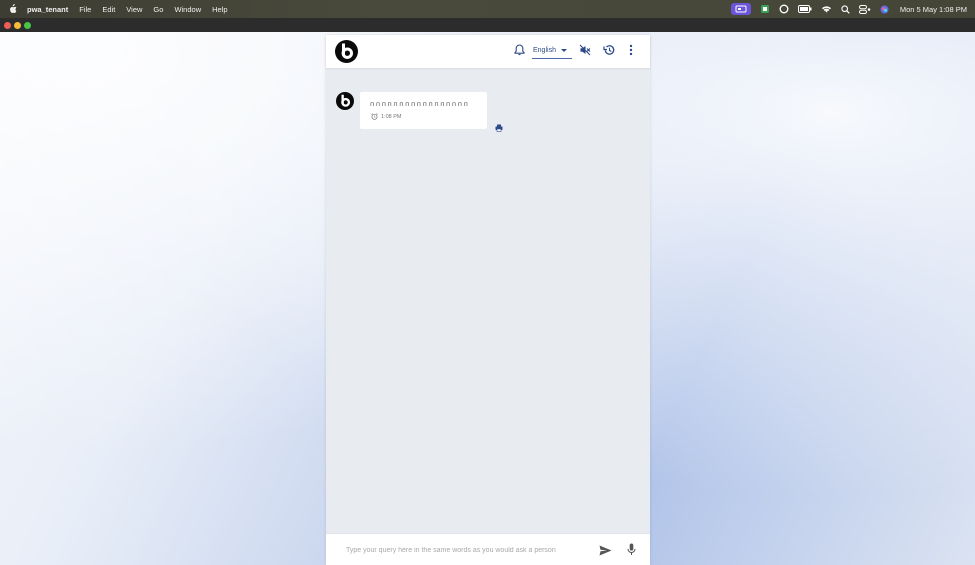 The width and height of the screenshot is (975, 565). What do you see at coordinates (605, 550) in the screenshot?
I see `send-icon` at bounding box center [605, 550].